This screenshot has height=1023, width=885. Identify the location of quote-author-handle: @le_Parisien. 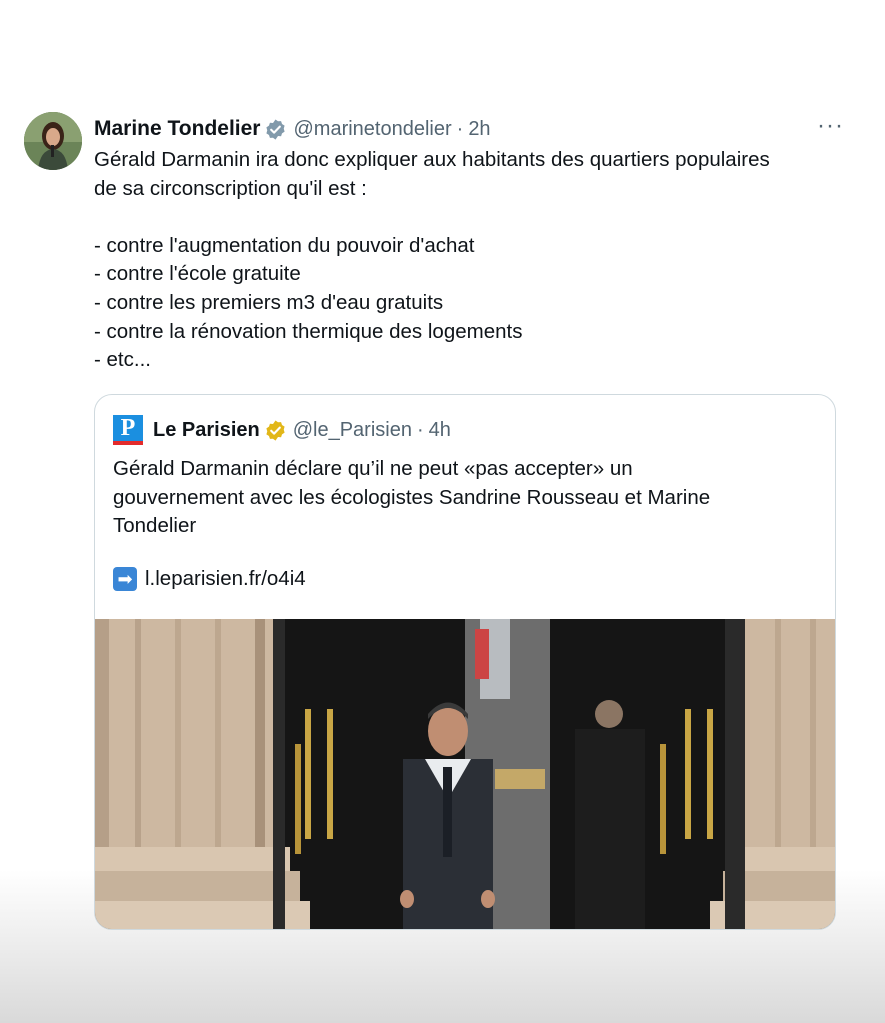
(352, 430).